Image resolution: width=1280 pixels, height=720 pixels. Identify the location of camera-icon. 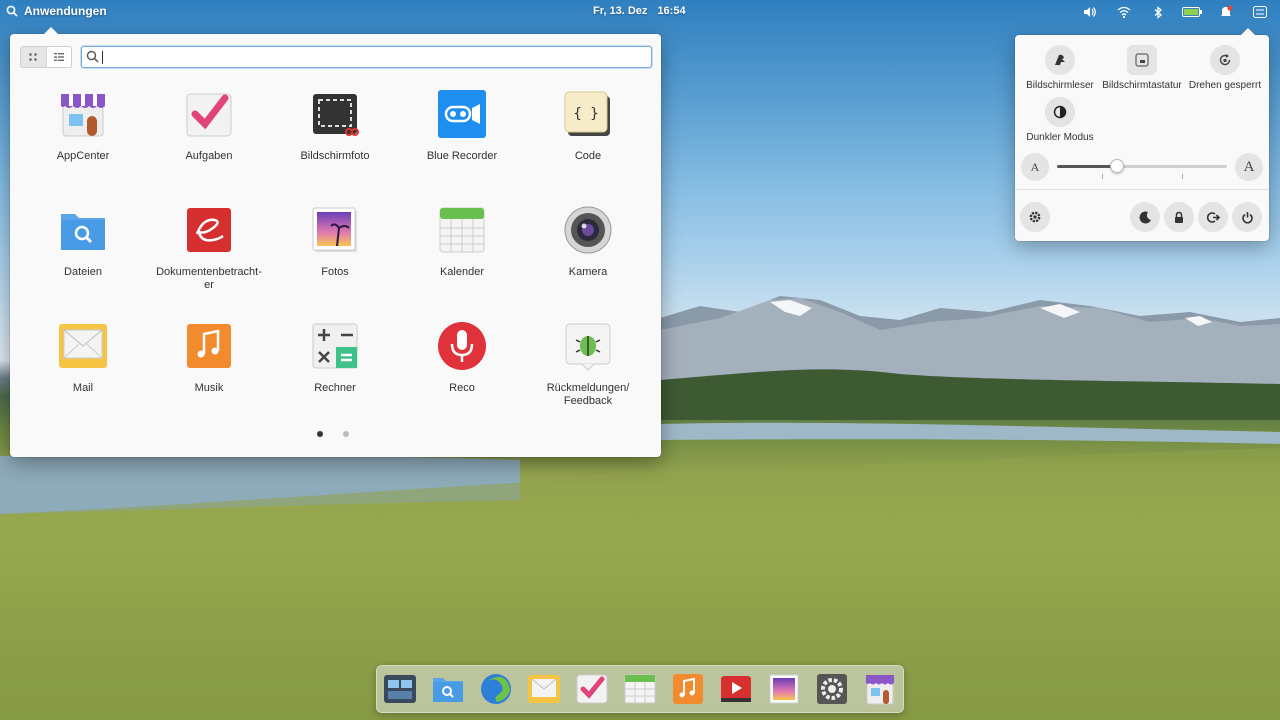
(588, 230).